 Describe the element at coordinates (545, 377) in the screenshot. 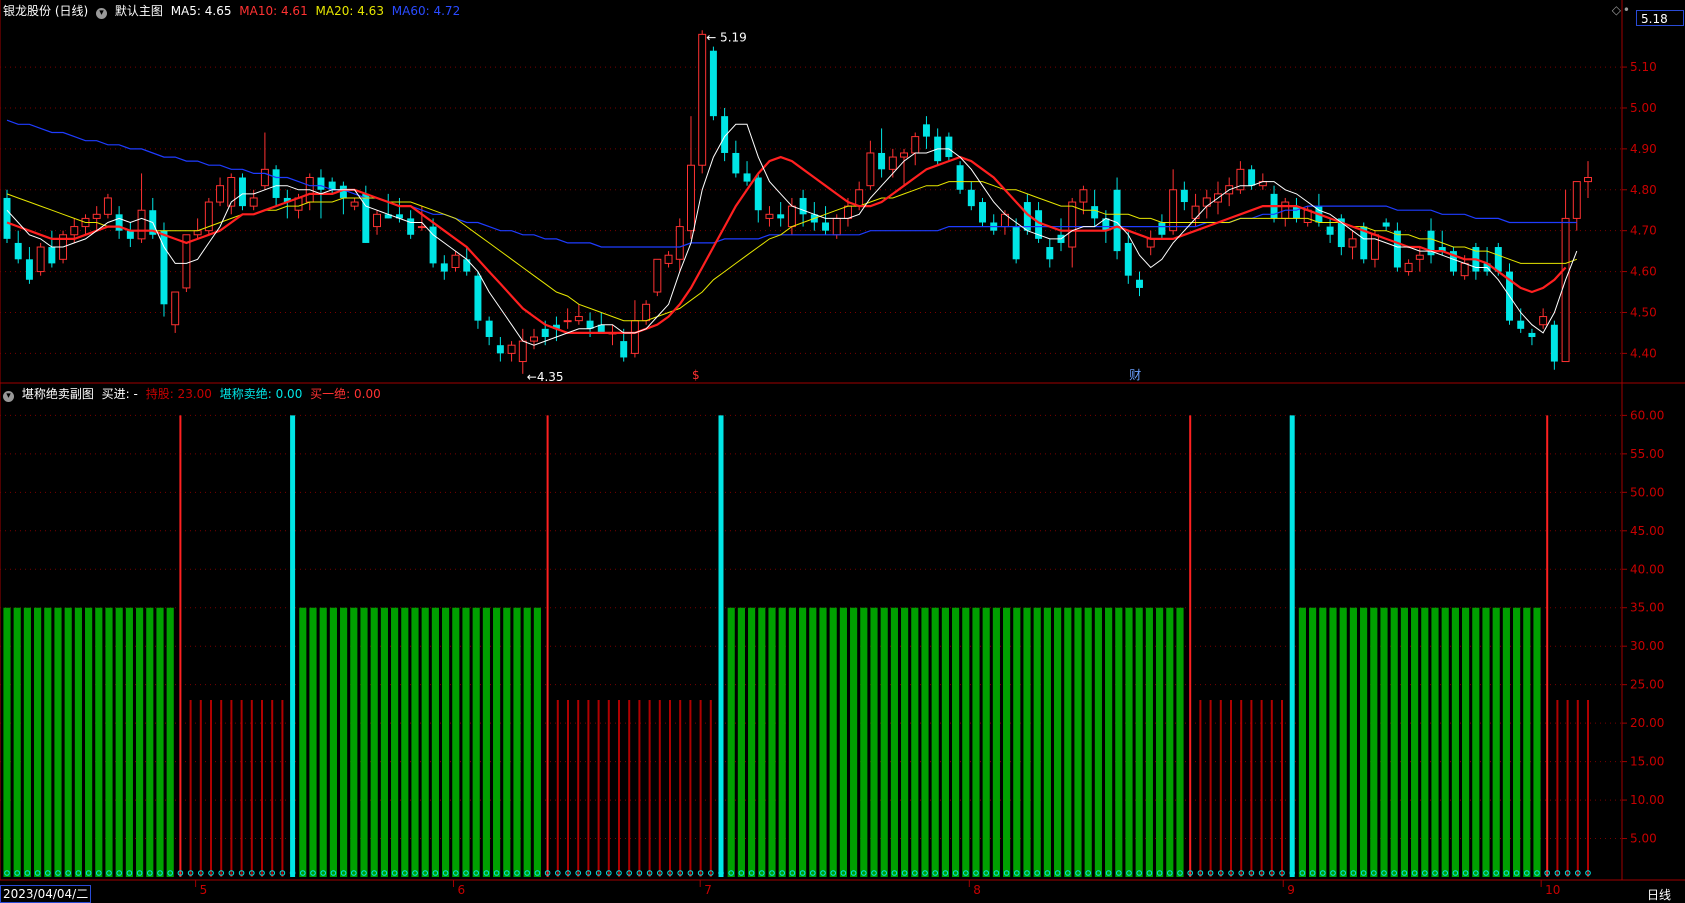

I see `min-price-label: ←4.35` at that location.